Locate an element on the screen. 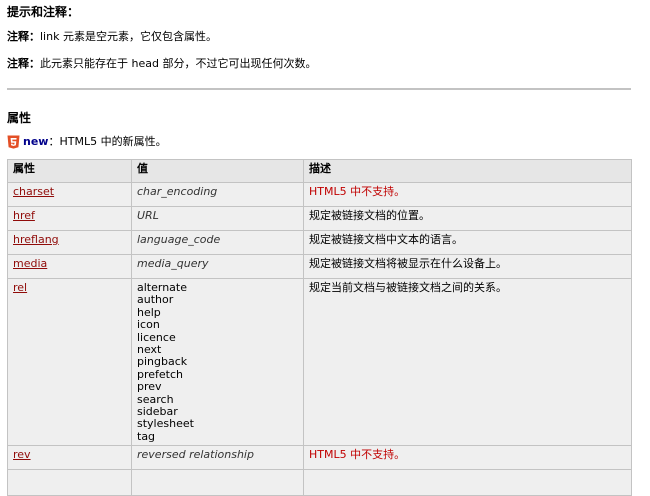  table-row: media media_query 规定被链接文档将被显示在什么设备上。 is located at coordinates (319, 266).